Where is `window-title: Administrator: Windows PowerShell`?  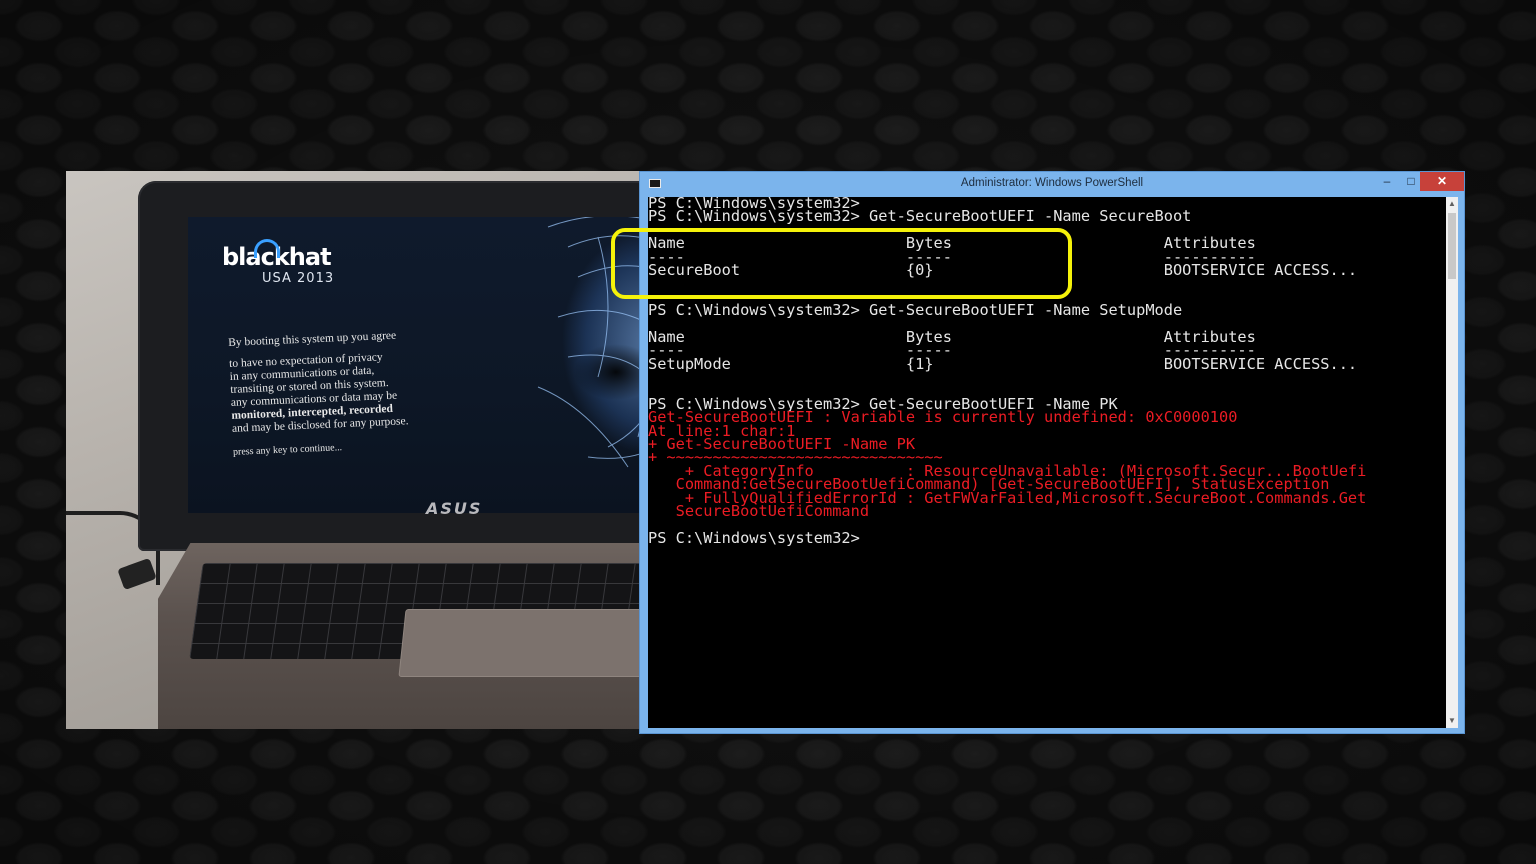
window-title: Administrator: Windows PowerShell is located at coordinates (1052, 183).